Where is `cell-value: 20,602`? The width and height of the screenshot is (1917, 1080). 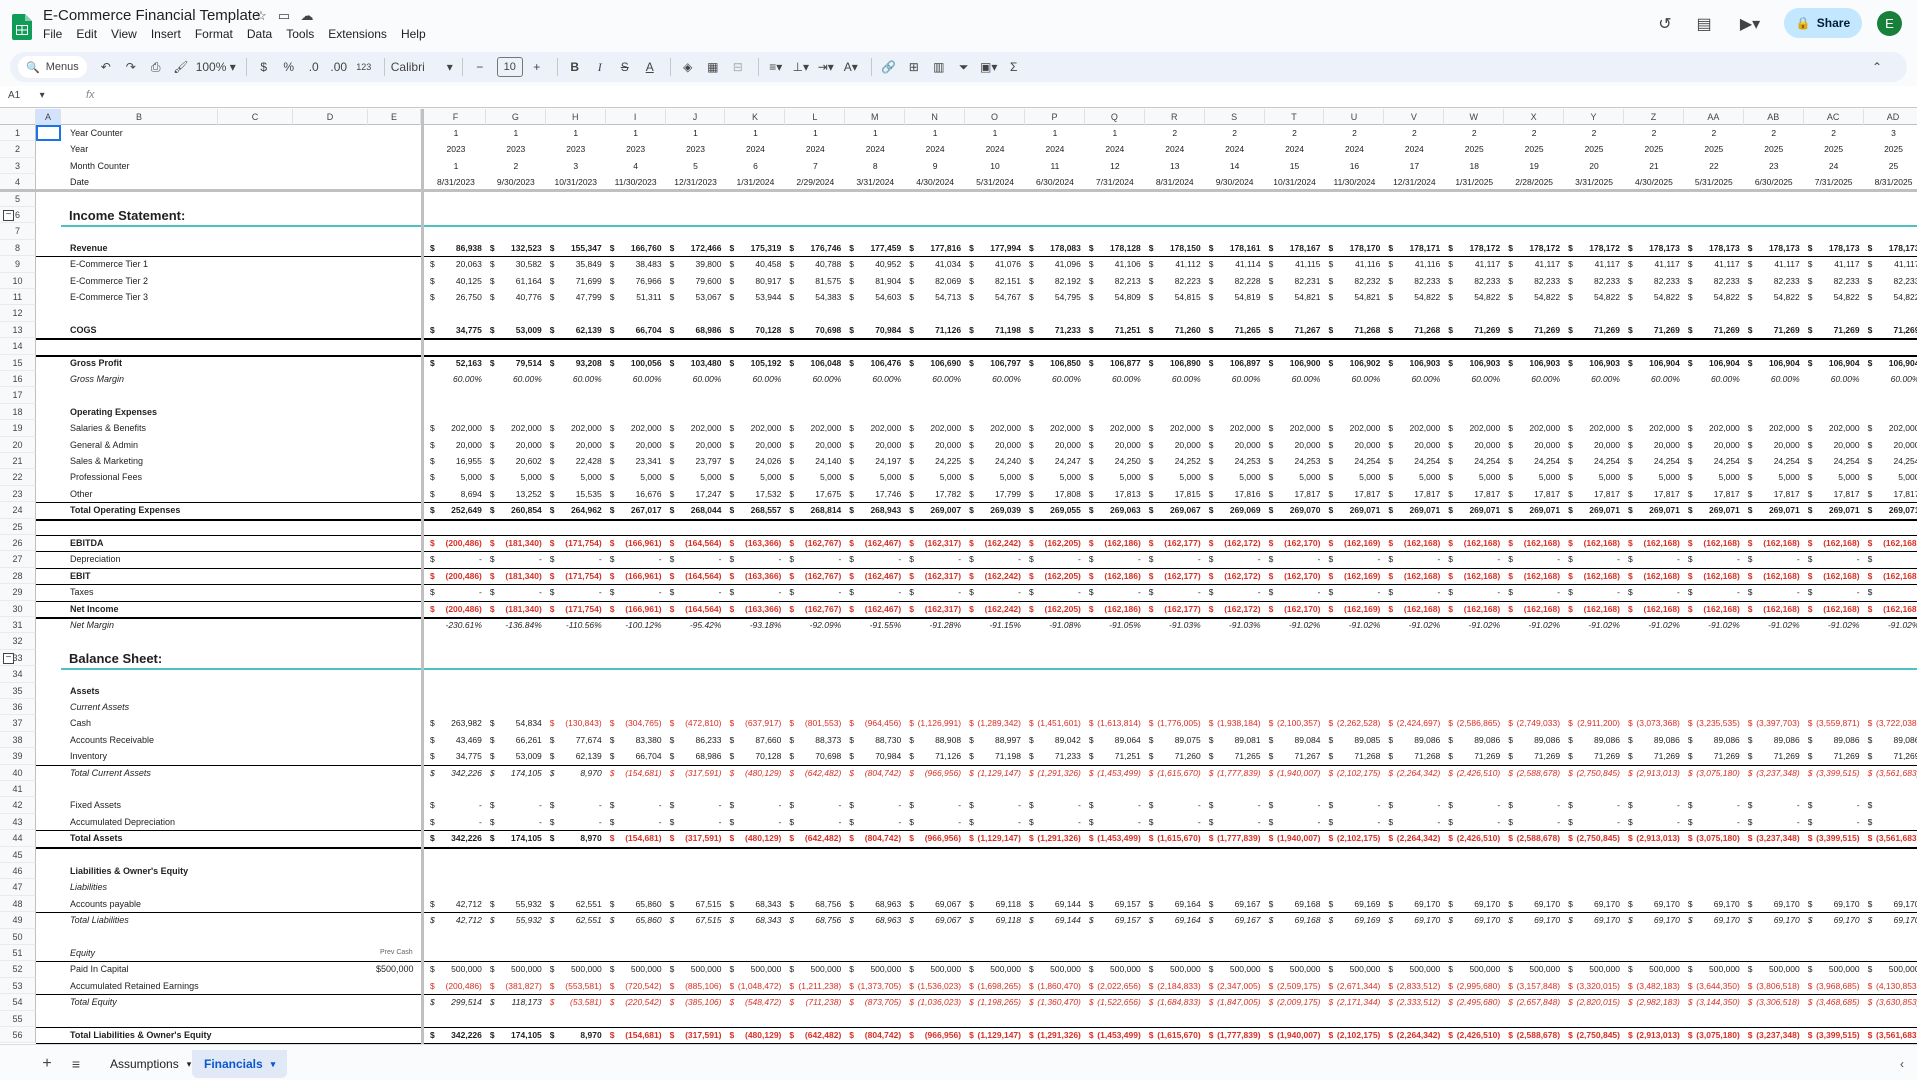
cell-value: 20,602 is located at coordinates (514, 461).